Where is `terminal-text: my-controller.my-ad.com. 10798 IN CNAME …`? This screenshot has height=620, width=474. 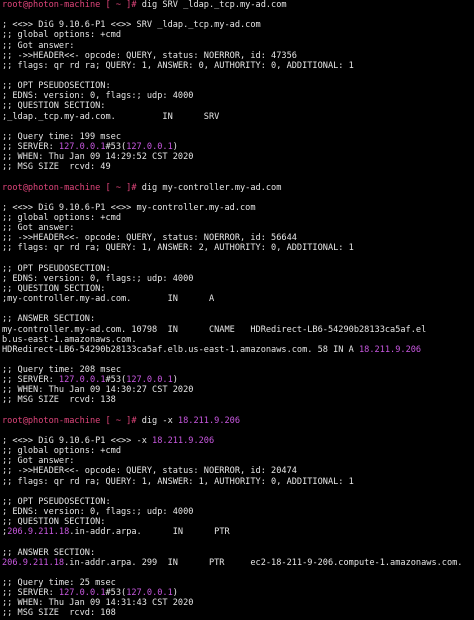 terminal-text: my-controller.my-ad.com. 10798 IN CNAME … is located at coordinates (214, 329).